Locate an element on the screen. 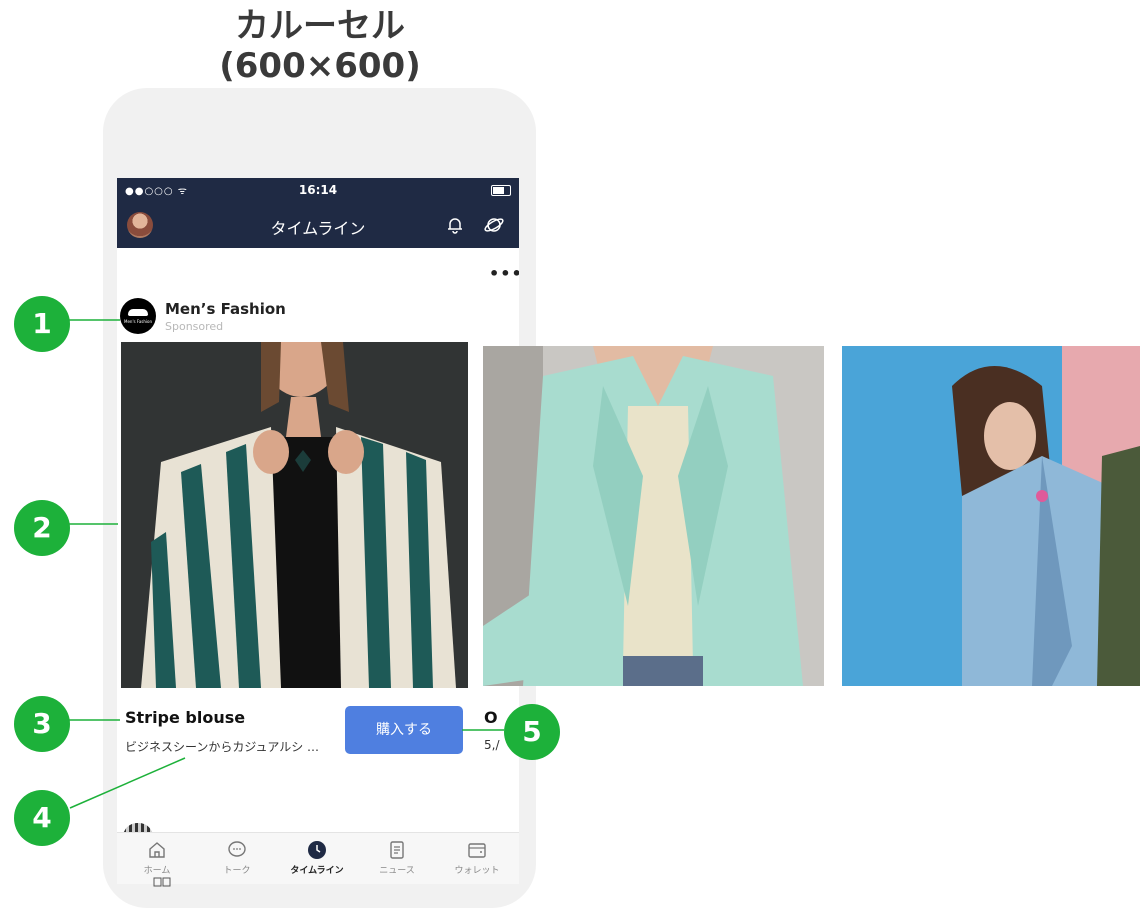  home-indicator-icon is located at coordinates (162, 882).